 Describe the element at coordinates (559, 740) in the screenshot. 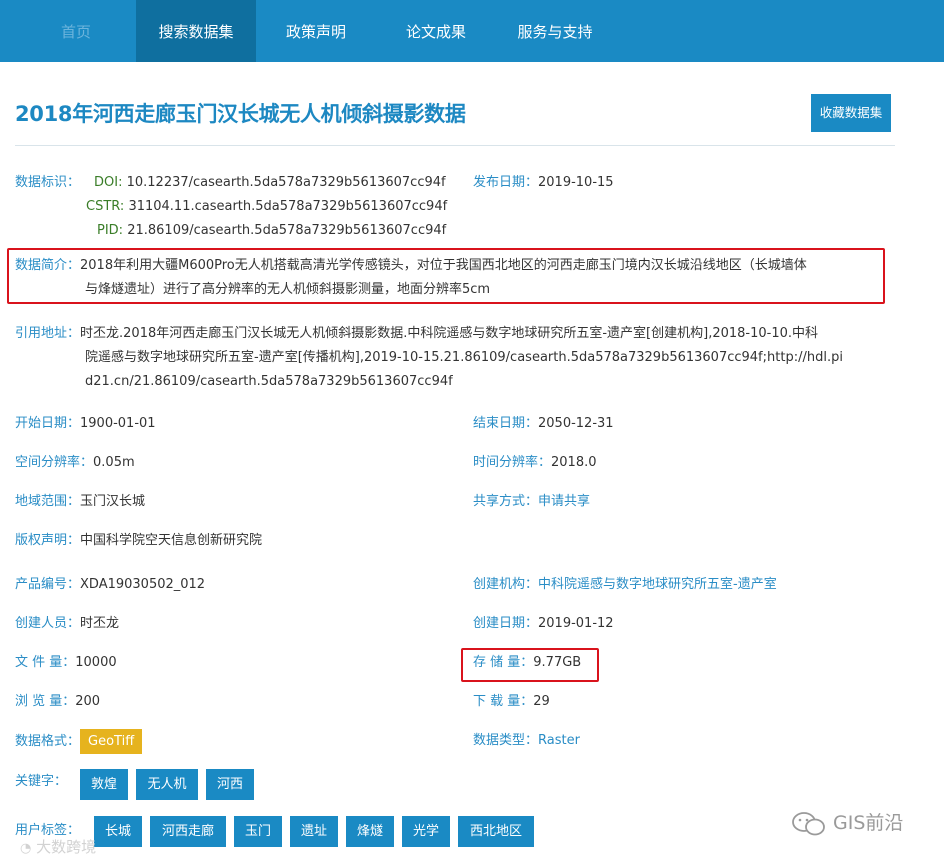

I see `data-type-value: Raster` at that location.